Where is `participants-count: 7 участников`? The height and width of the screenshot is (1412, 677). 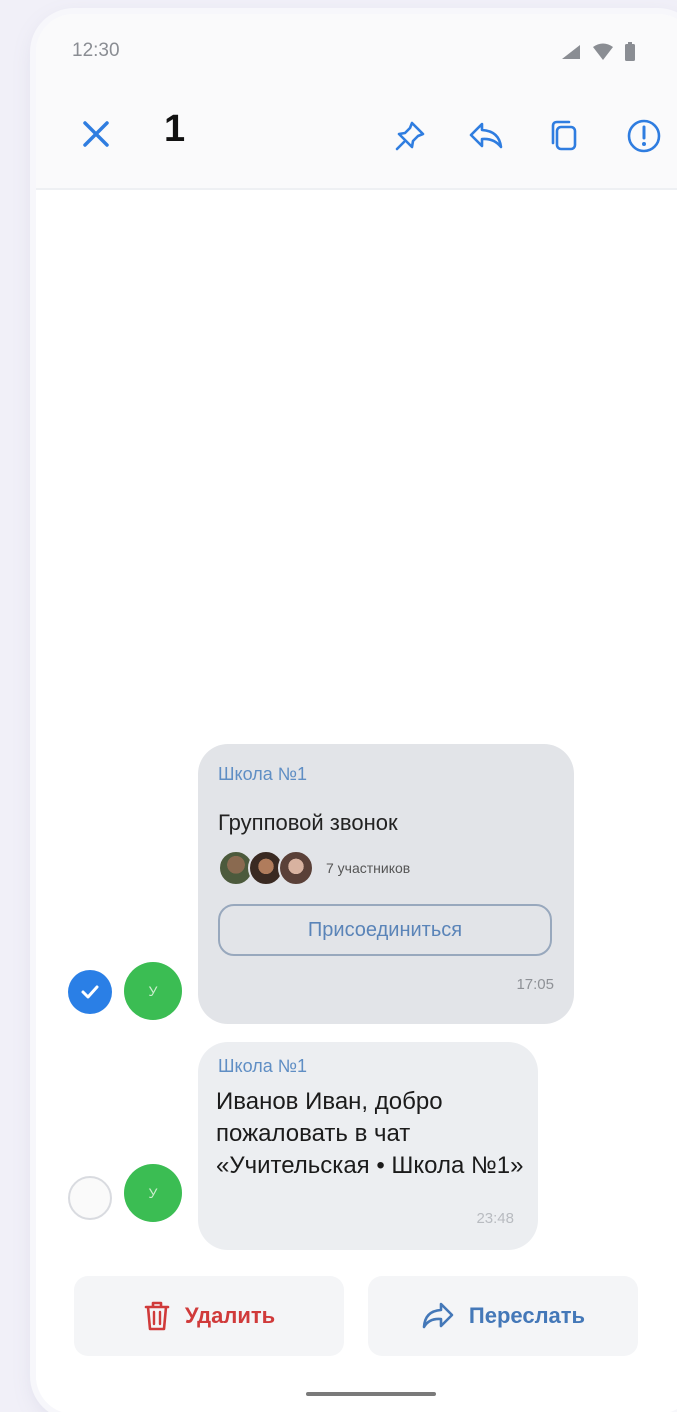
participants-count: 7 участников is located at coordinates (368, 868).